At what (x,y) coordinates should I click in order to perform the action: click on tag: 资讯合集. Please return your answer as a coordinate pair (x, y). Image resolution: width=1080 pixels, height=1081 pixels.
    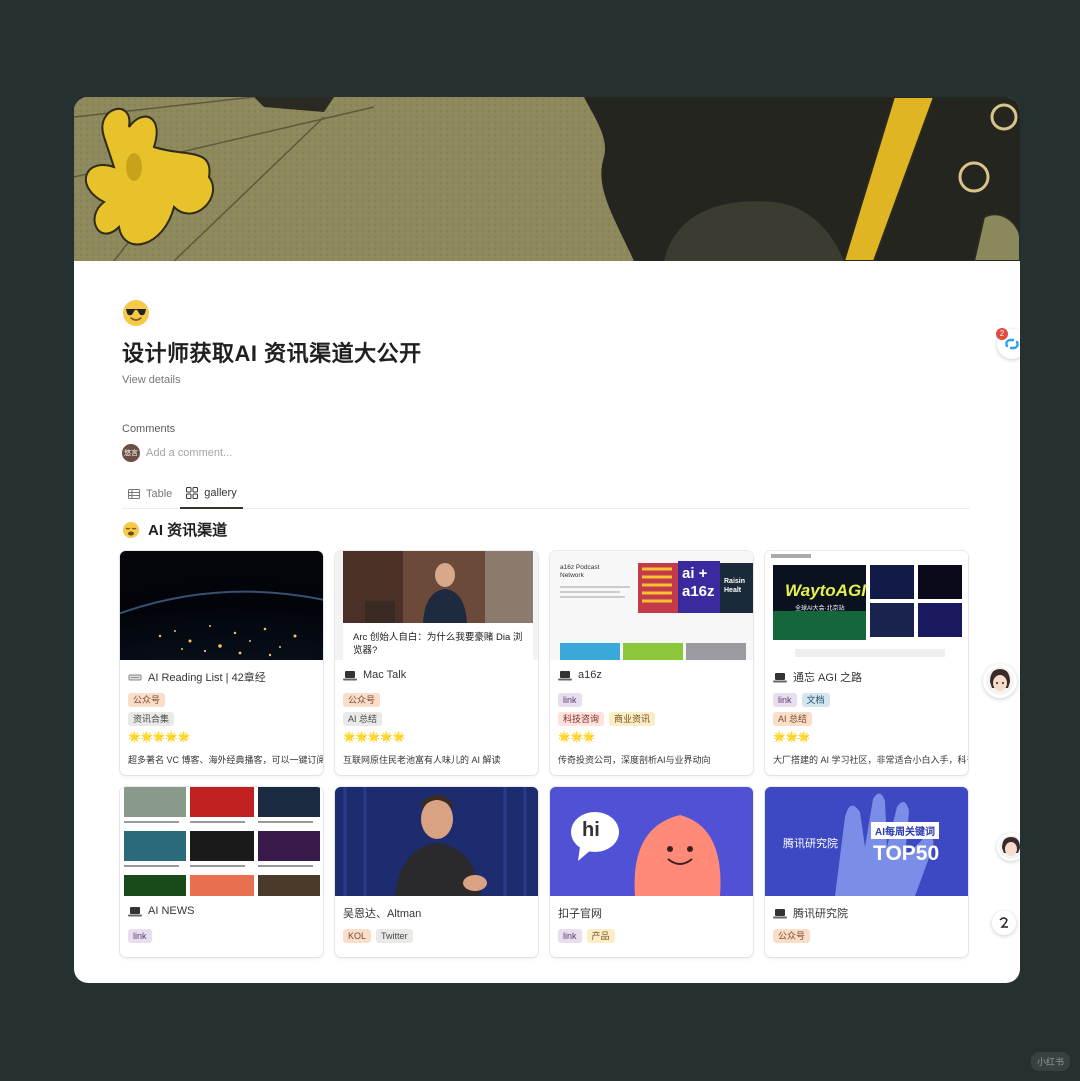
    Looking at the image, I should click on (151, 719).